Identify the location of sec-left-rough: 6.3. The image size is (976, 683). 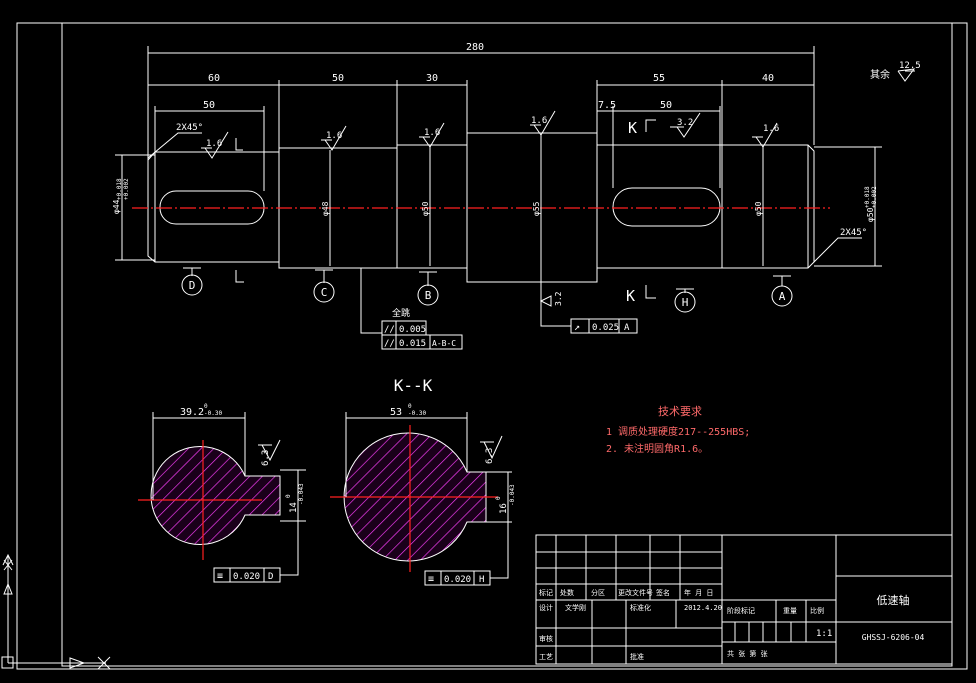
(266, 458).